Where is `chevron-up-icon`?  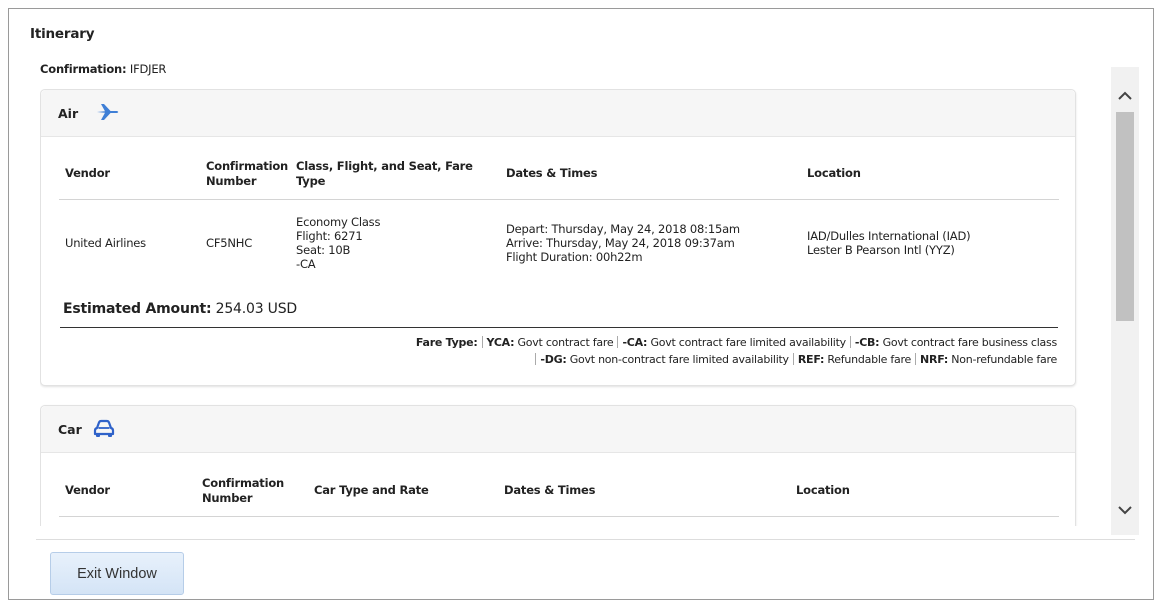
chevron-up-icon is located at coordinates (1125, 95).